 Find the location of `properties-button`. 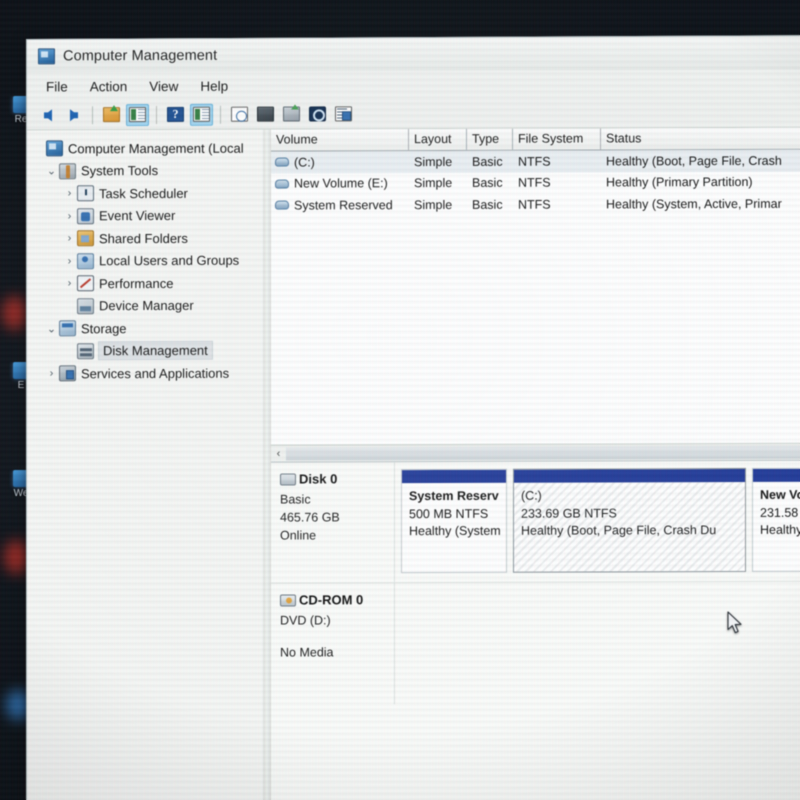

properties-button is located at coordinates (265, 114).